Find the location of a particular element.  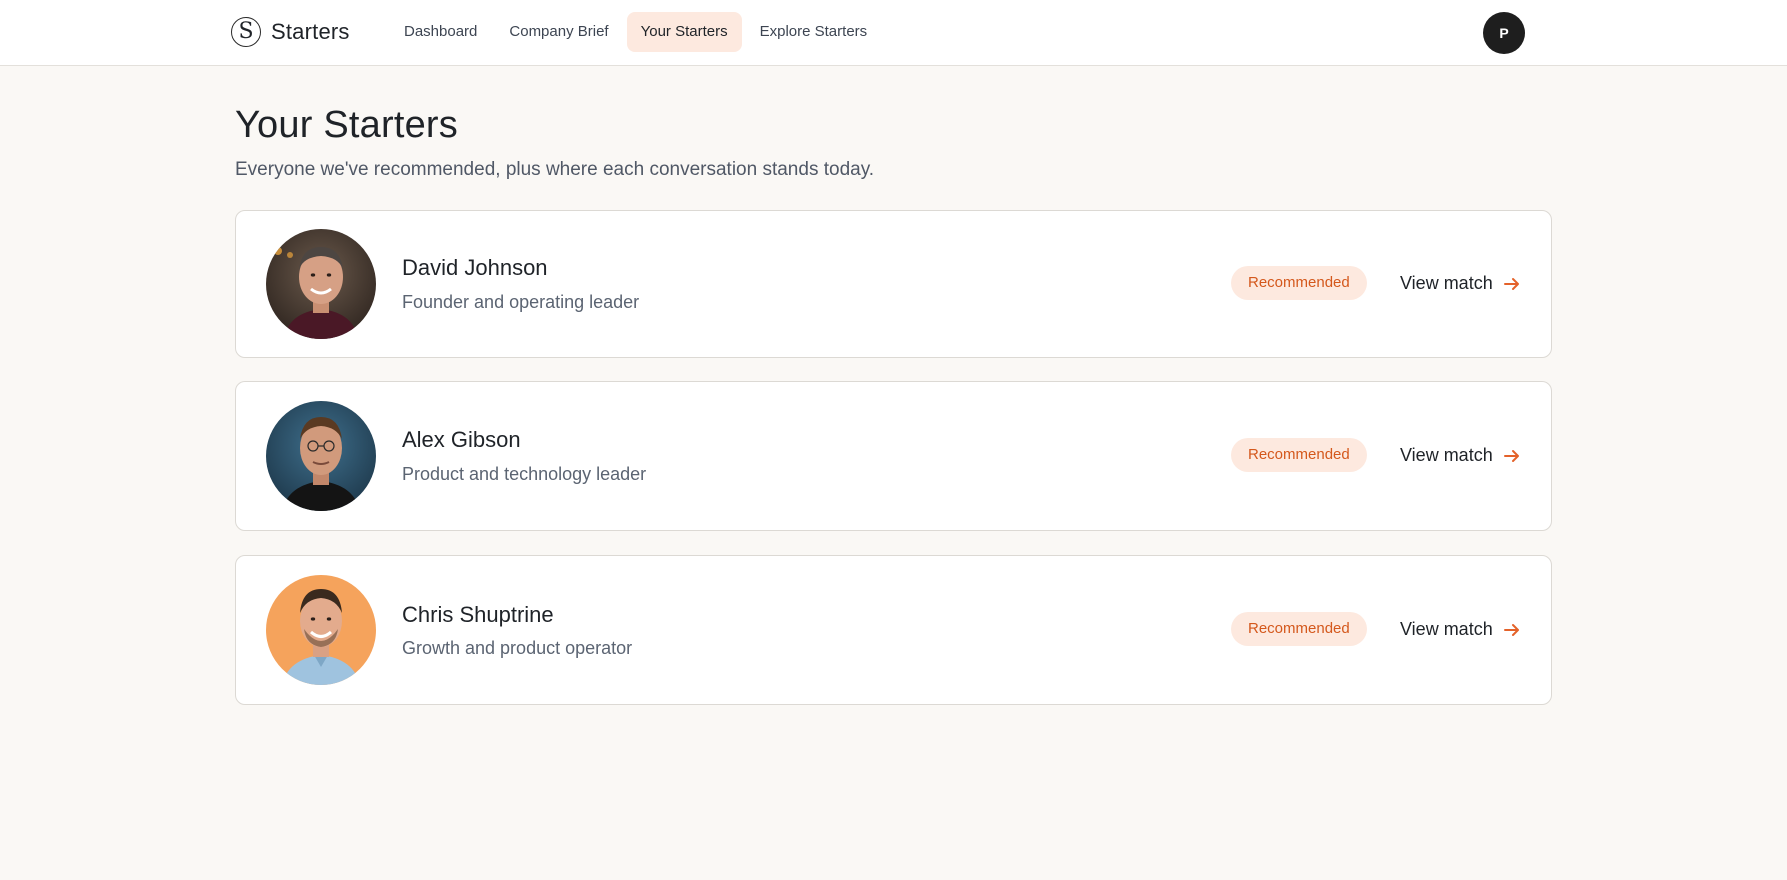

brand-logo-icon: S is located at coordinates (246, 32).